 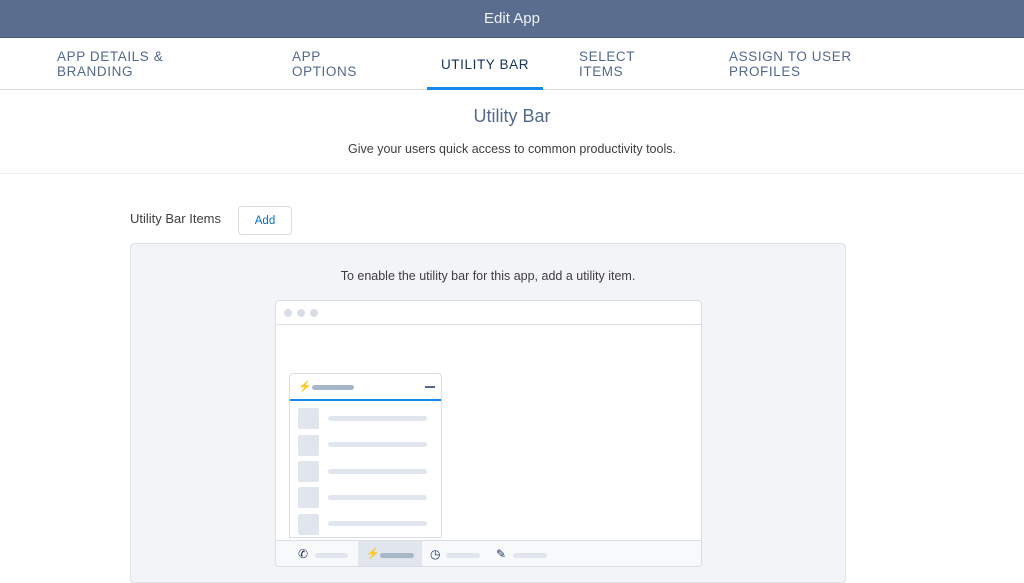 I want to click on tab-assign-to-user-profiles: ASSIGN TO USER PROFILES, so click(x=823, y=64).